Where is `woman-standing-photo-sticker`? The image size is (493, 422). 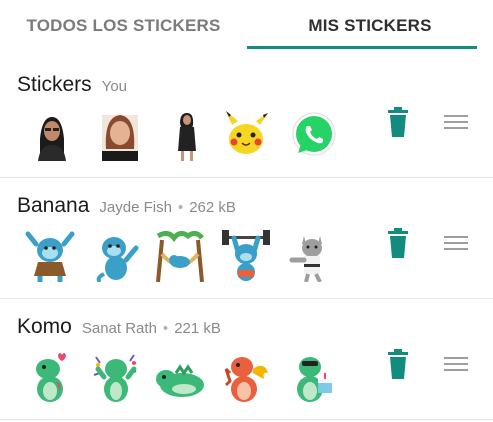 woman-standing-photo-sticker is located at coordinates (187, 137).